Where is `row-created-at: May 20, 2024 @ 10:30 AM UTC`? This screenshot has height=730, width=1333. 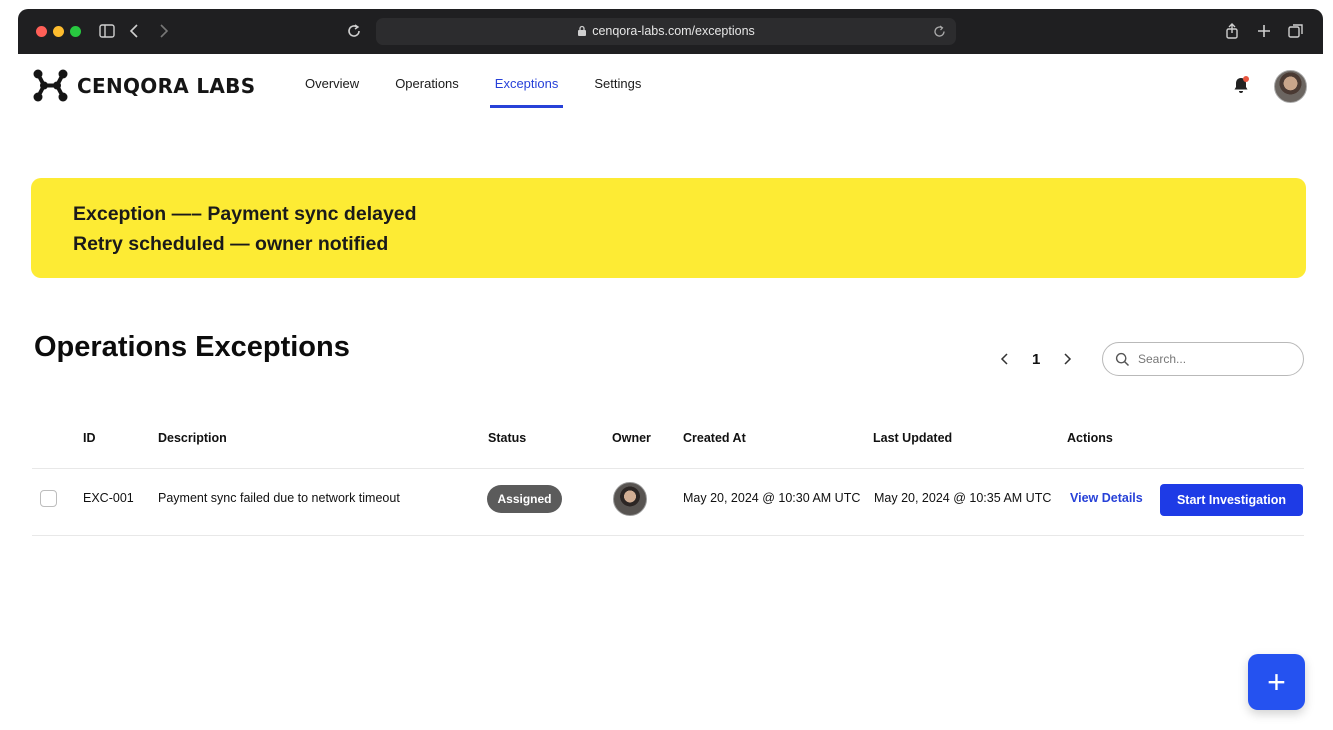
row-created-at: May 20, 2024 @ 10:30 AM UTC is located at coordinates (772, 498).